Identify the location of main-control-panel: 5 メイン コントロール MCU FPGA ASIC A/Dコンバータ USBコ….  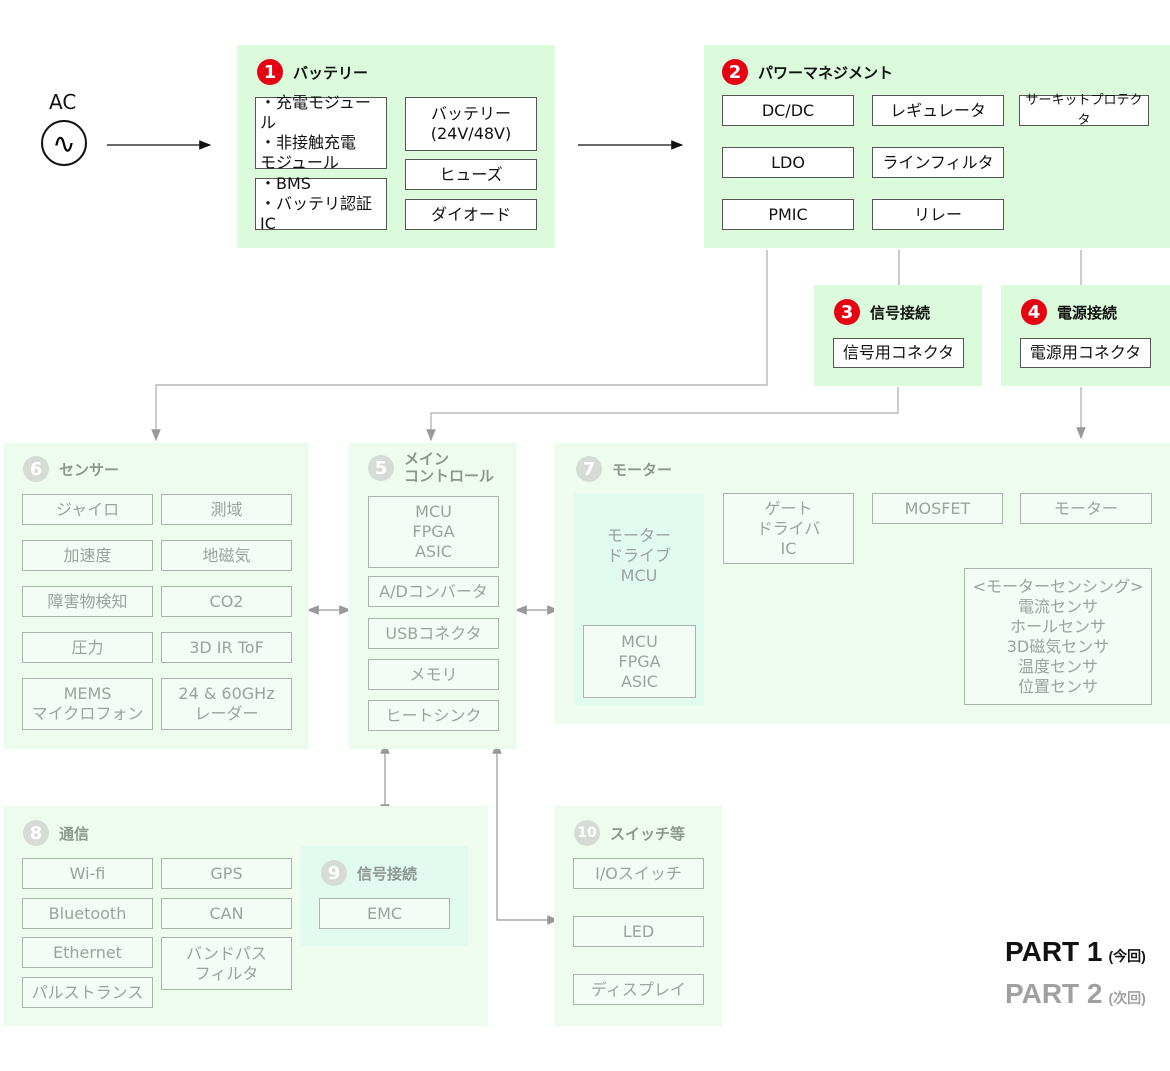
(432, 596).